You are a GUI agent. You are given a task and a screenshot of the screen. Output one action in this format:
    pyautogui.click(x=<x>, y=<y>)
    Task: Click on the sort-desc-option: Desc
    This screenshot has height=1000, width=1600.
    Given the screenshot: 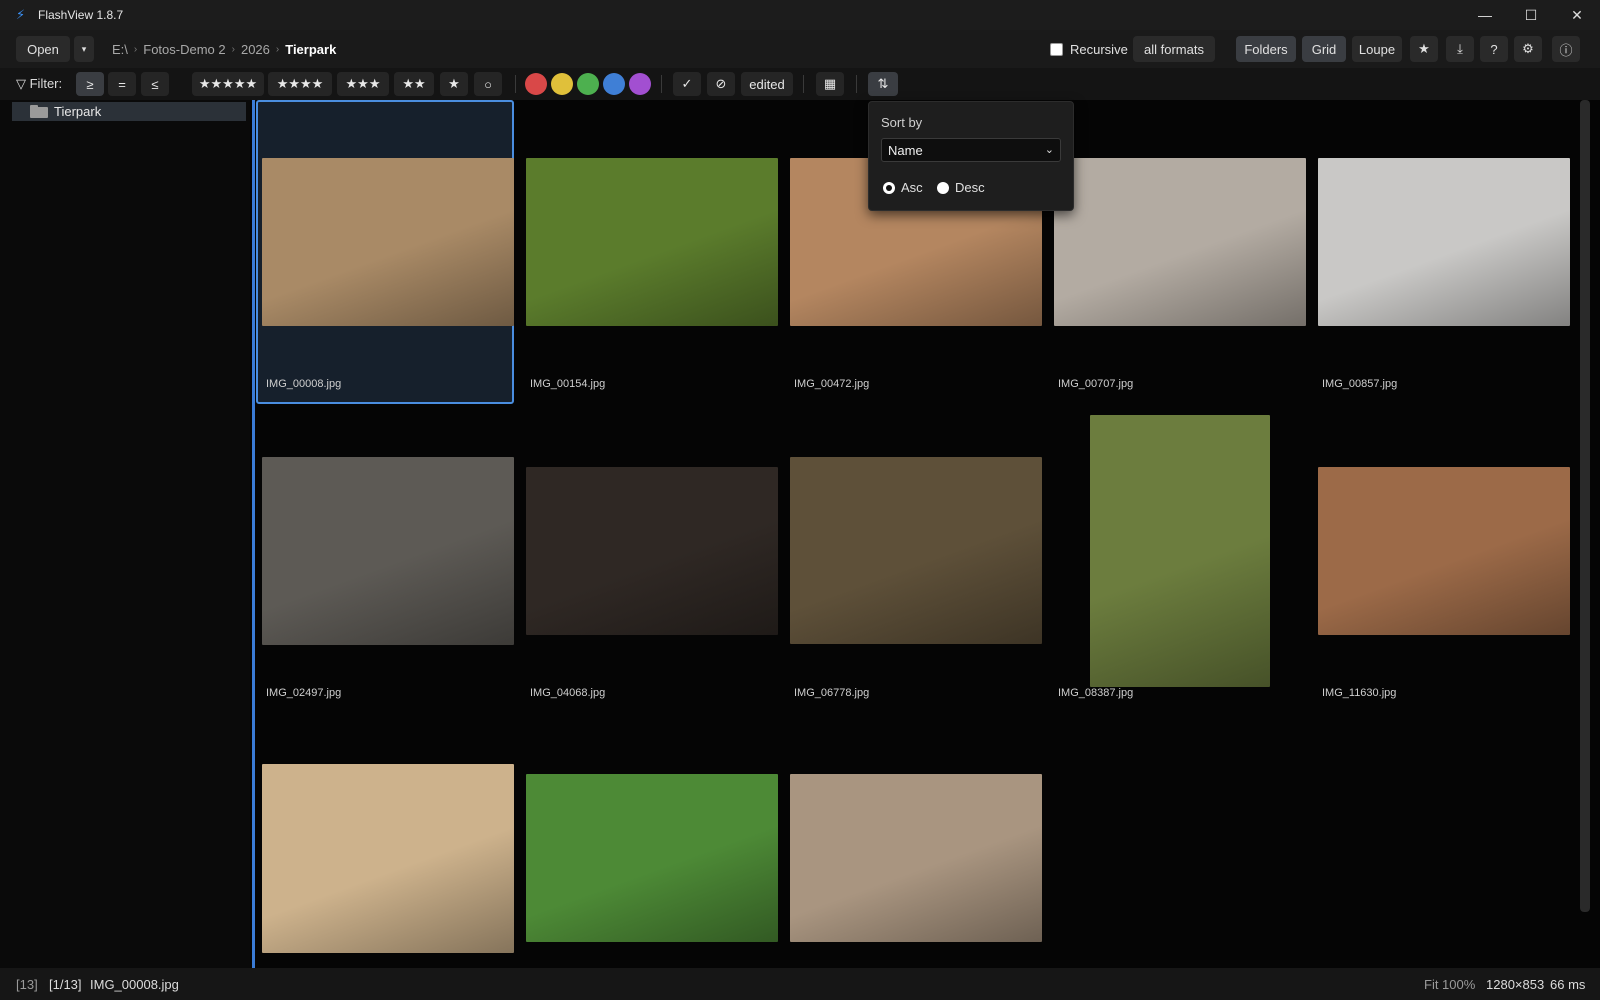 What is the action you would take?
    pyautogui.click(x=961, y=187)
    